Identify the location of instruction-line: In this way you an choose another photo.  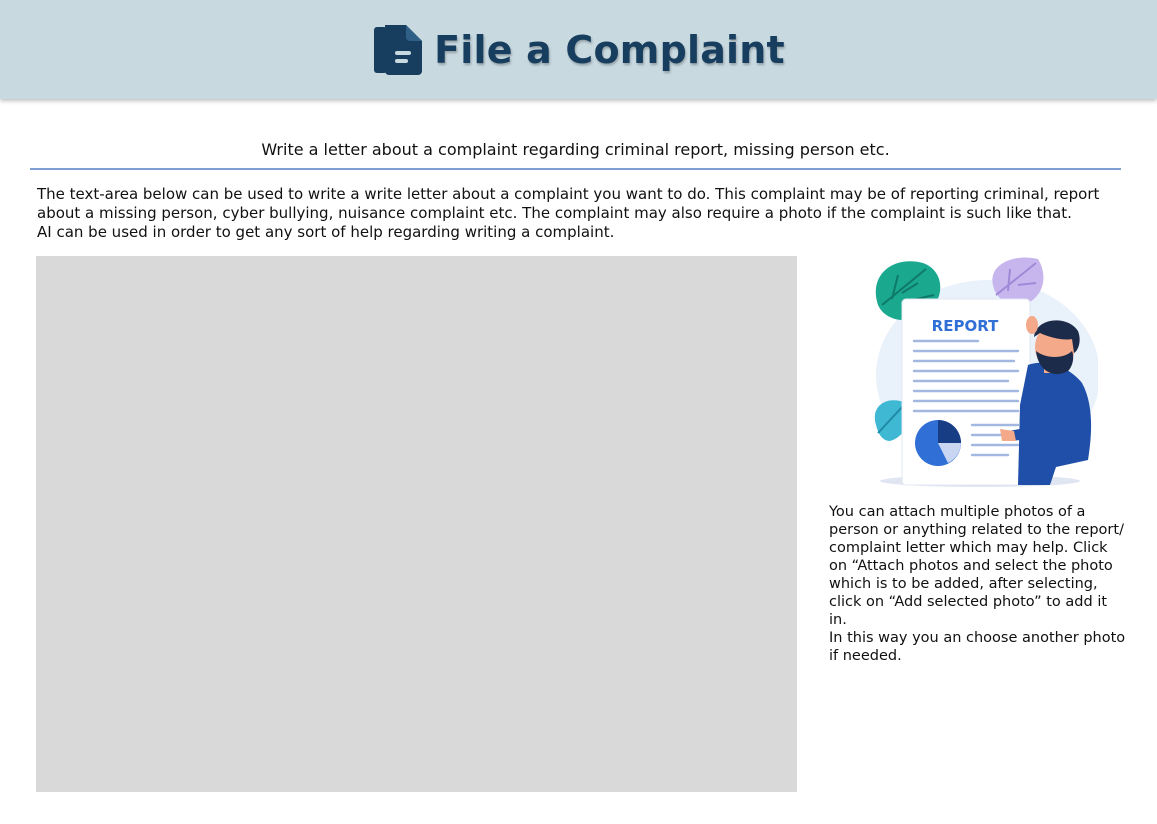
(977, 638).